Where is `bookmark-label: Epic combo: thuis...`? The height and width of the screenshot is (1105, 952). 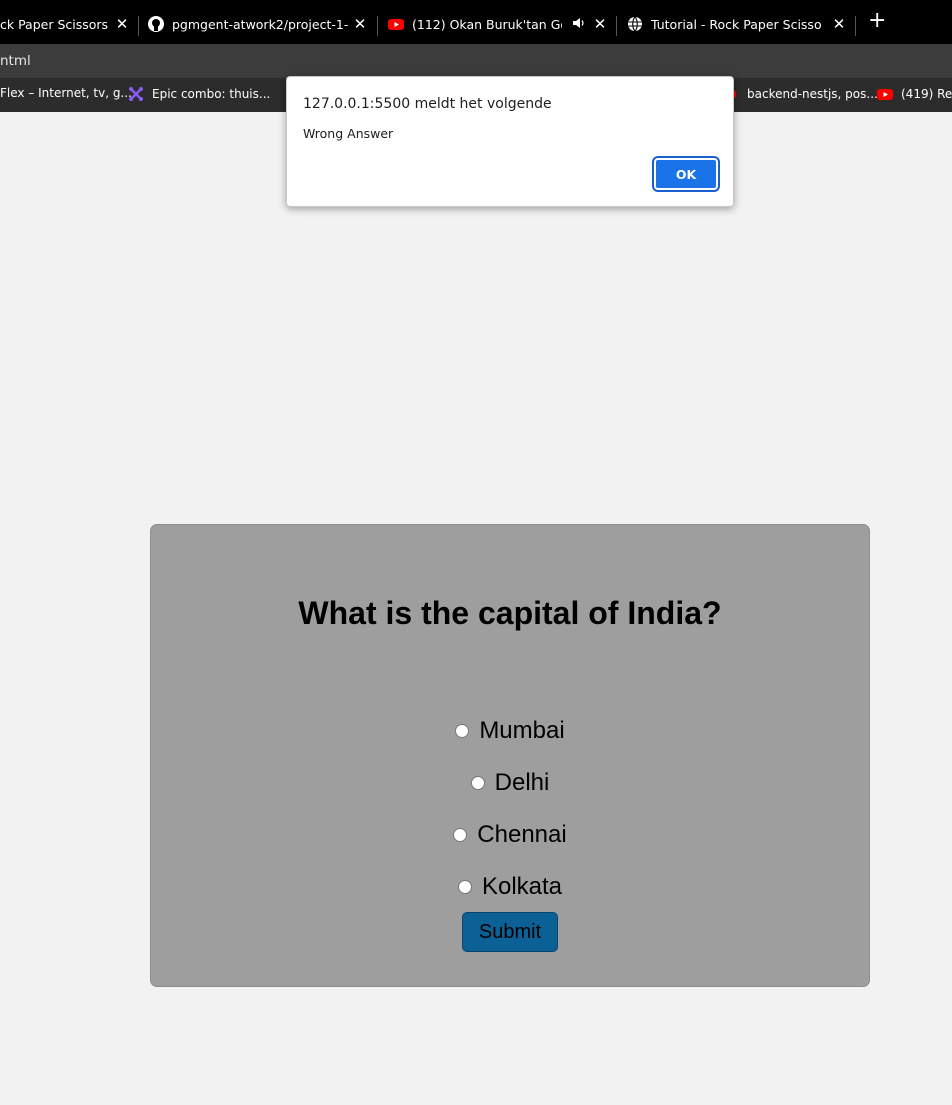
bookmark-label: Epic combo: thuis... is located at coordinates (211, 94).